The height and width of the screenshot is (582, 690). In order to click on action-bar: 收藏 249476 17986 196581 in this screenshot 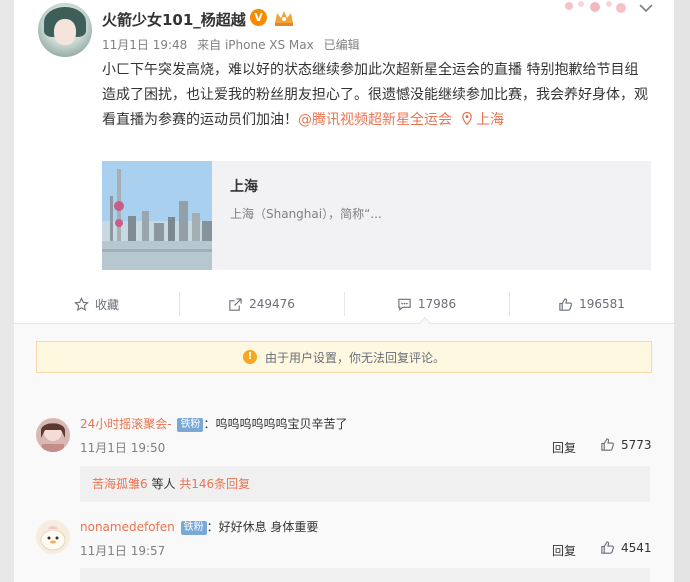, I will do `click(344, 304)`.